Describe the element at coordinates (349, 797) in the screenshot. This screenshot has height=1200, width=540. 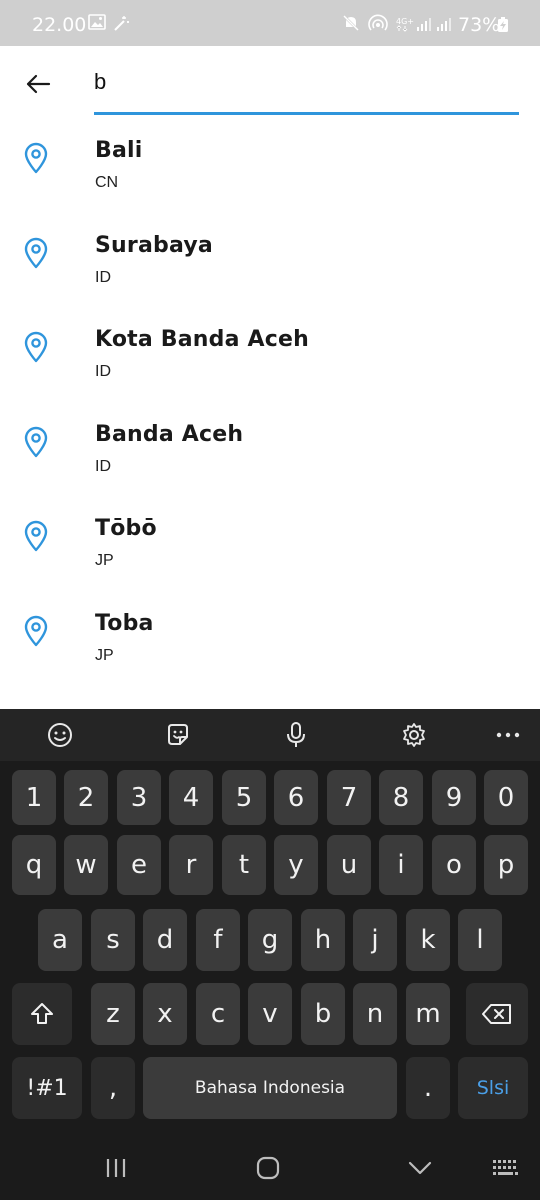
I see `key-7: 7` at that location.